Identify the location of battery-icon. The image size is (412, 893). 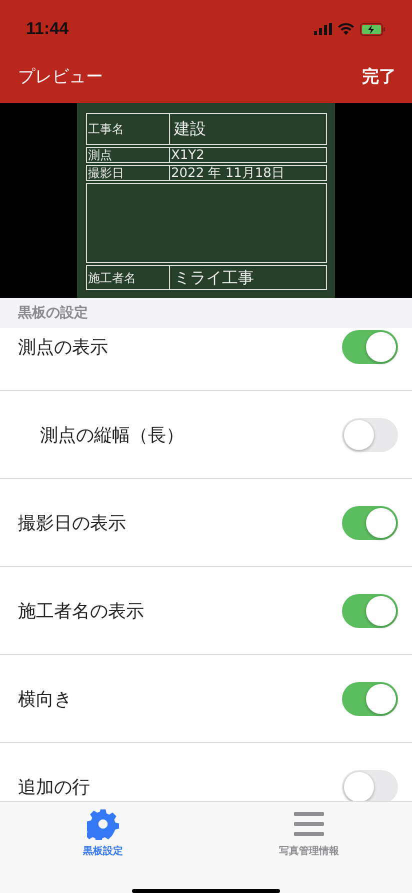
(373, 29).